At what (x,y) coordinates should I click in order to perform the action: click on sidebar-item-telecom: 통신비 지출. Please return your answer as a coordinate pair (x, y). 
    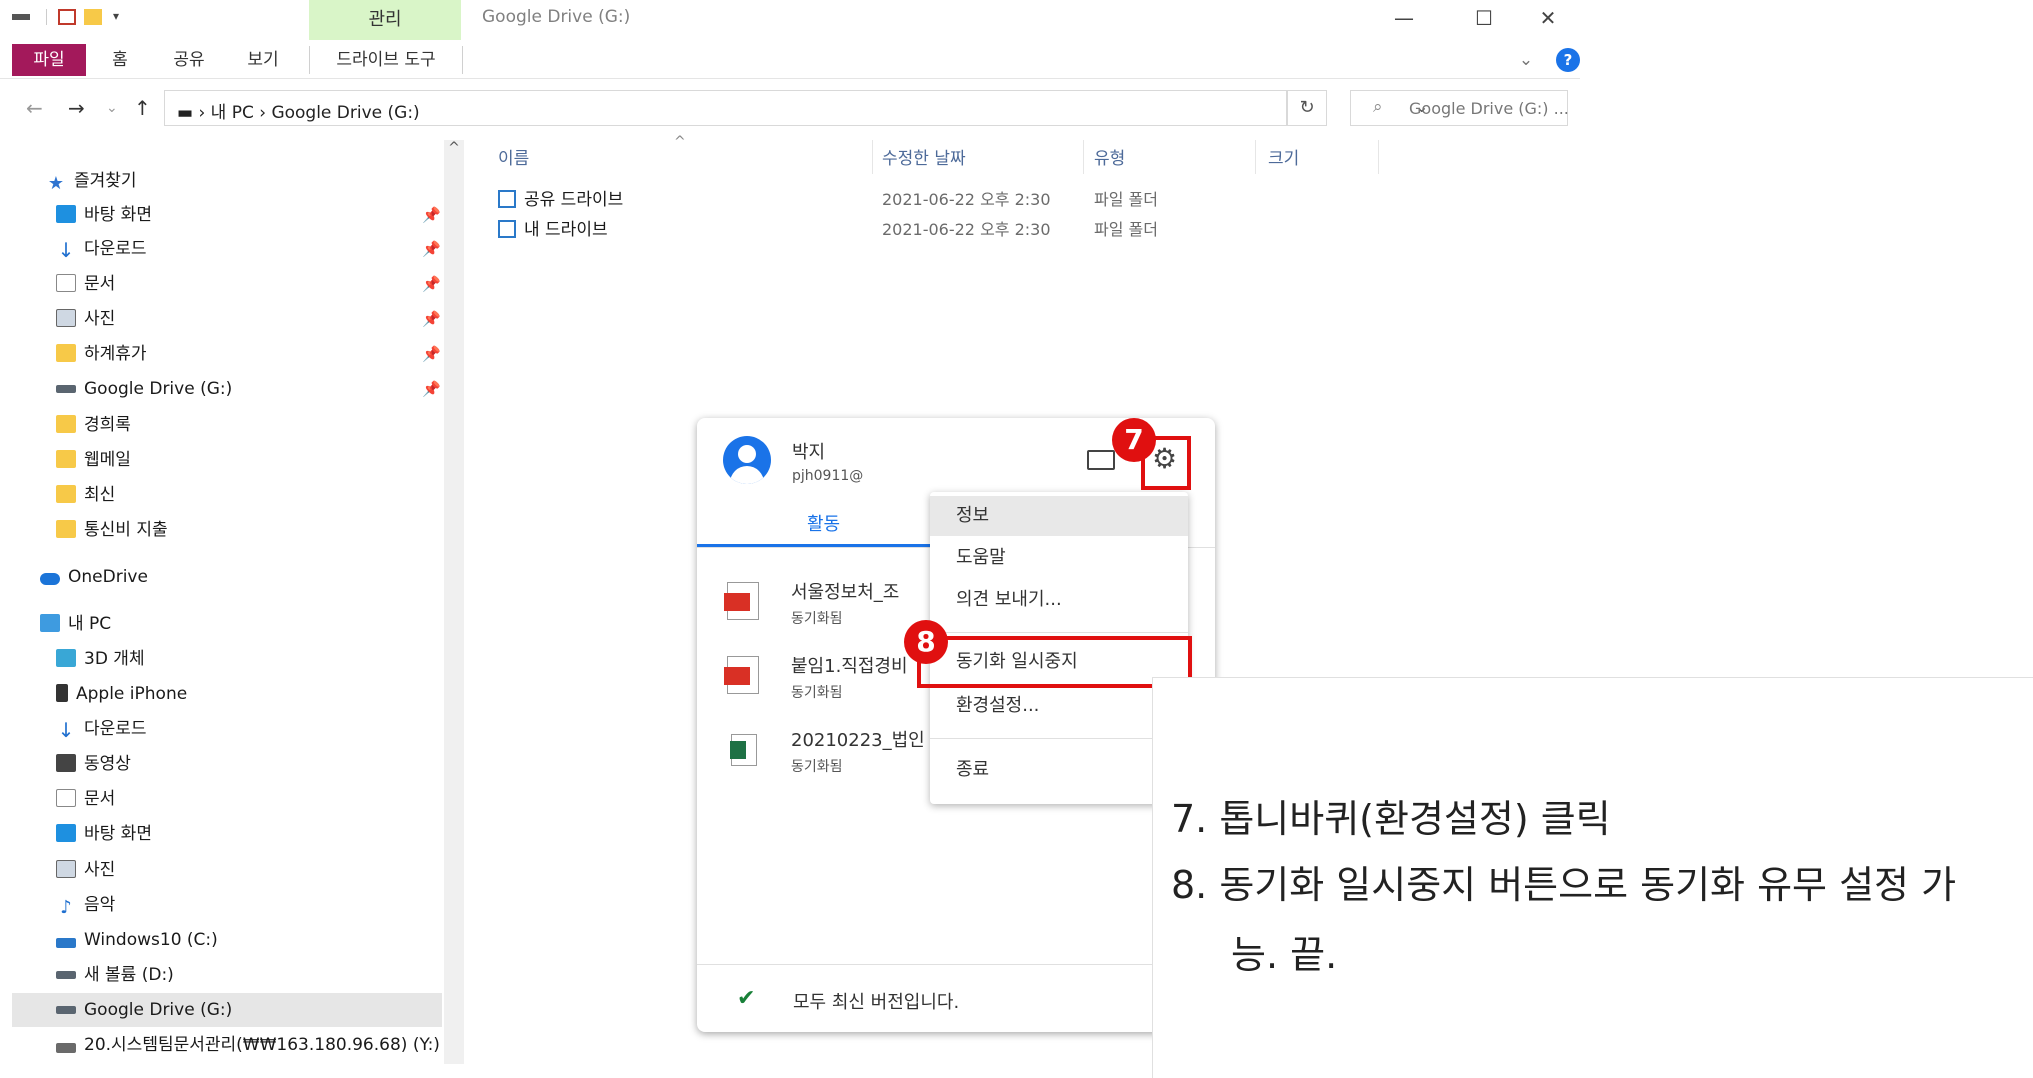
    Looking at the image, I should click on (112, 530).